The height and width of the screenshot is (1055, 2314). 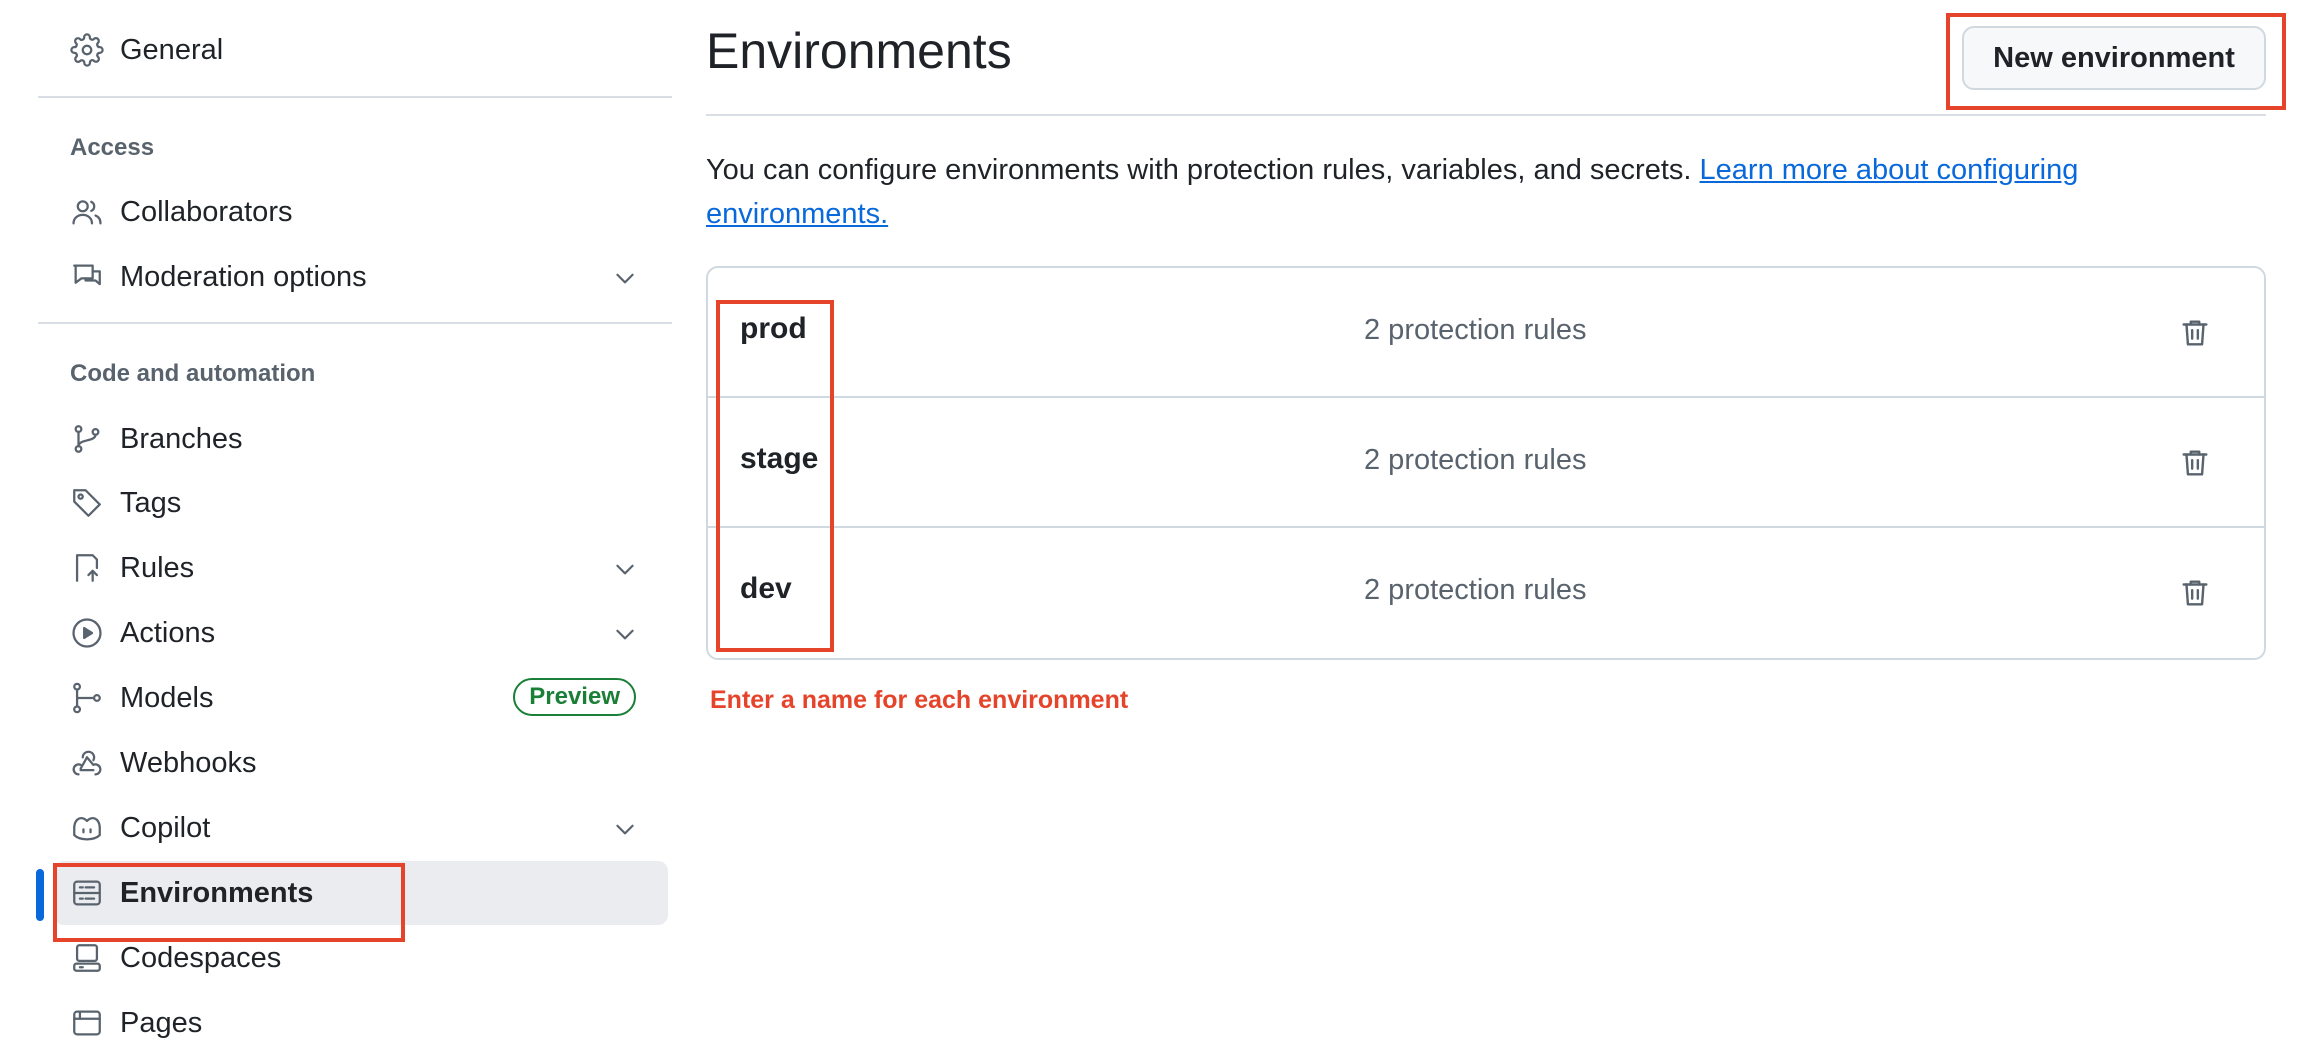 What do you see at coordinates (201, 957) in the screenshot?
I see `sidebar-item-label: Codespaces` at bounding box center [201, 957].